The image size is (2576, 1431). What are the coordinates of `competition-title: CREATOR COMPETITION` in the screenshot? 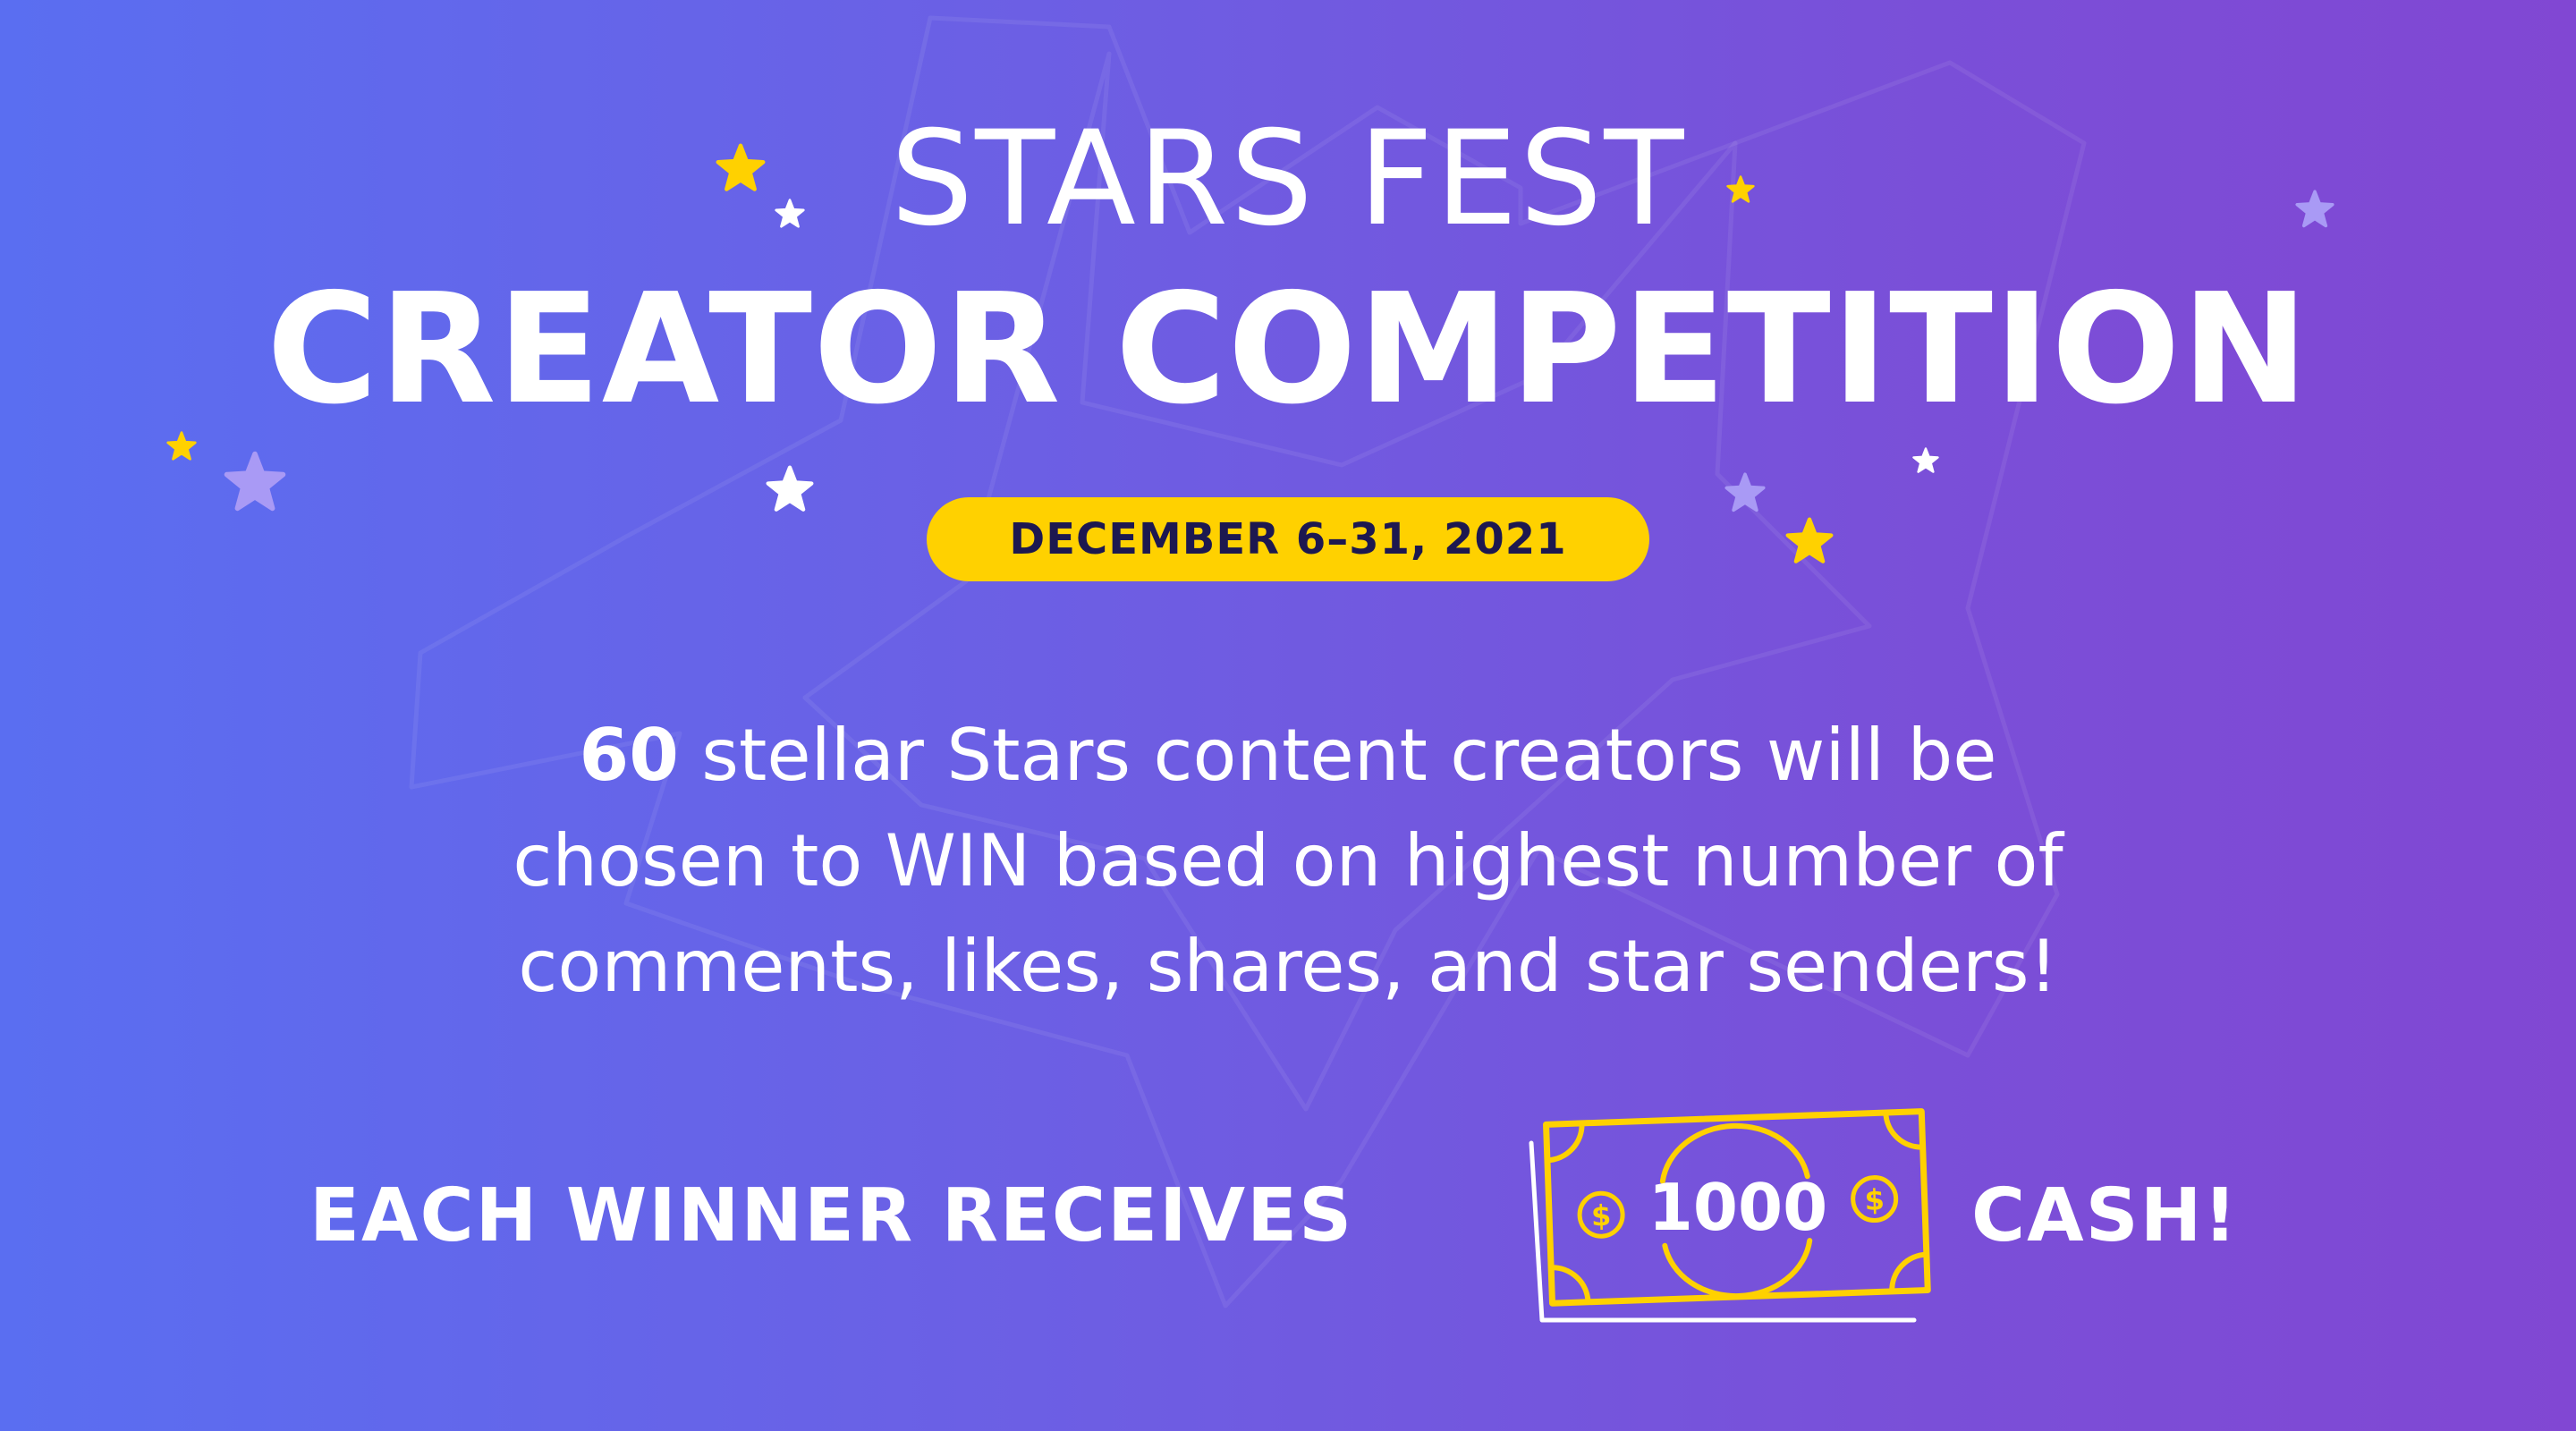 It's located at (1288, 350).